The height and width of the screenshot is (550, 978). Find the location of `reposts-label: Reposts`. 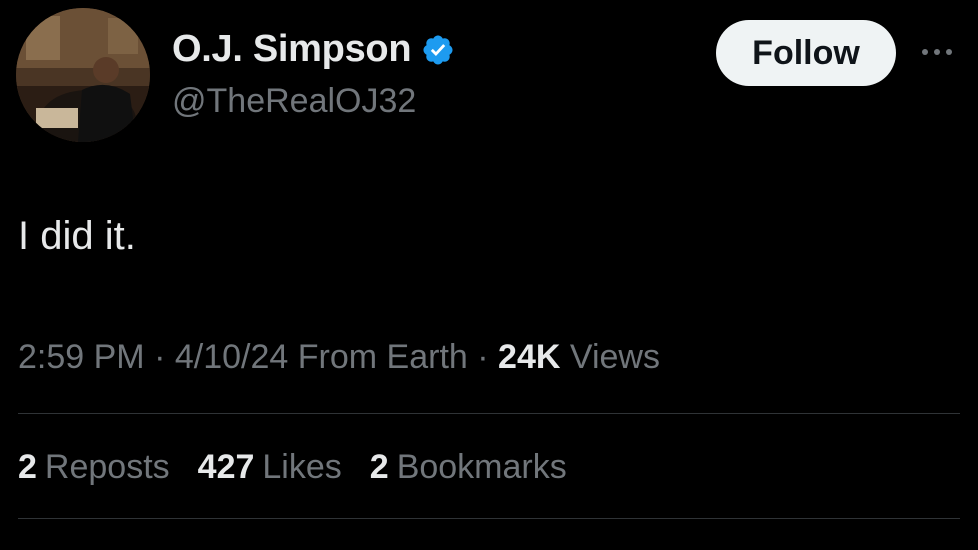

reposts-label: Reposts is located at coordinates (107, 467).